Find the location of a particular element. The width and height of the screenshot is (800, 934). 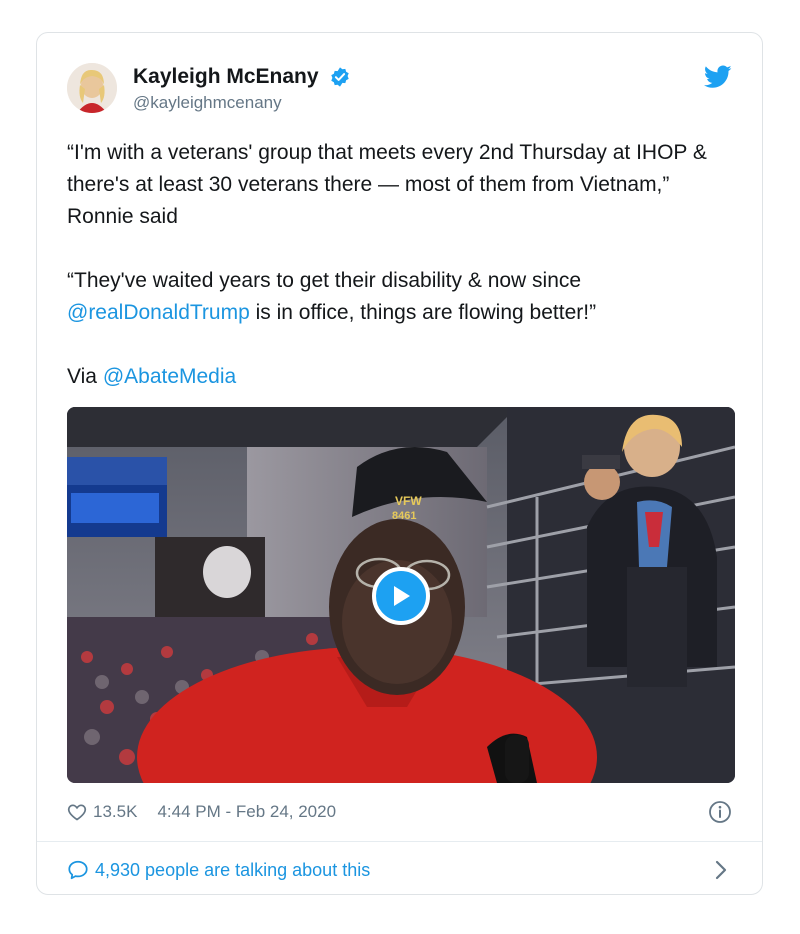

info-icon is located at coordinates (720, 812).